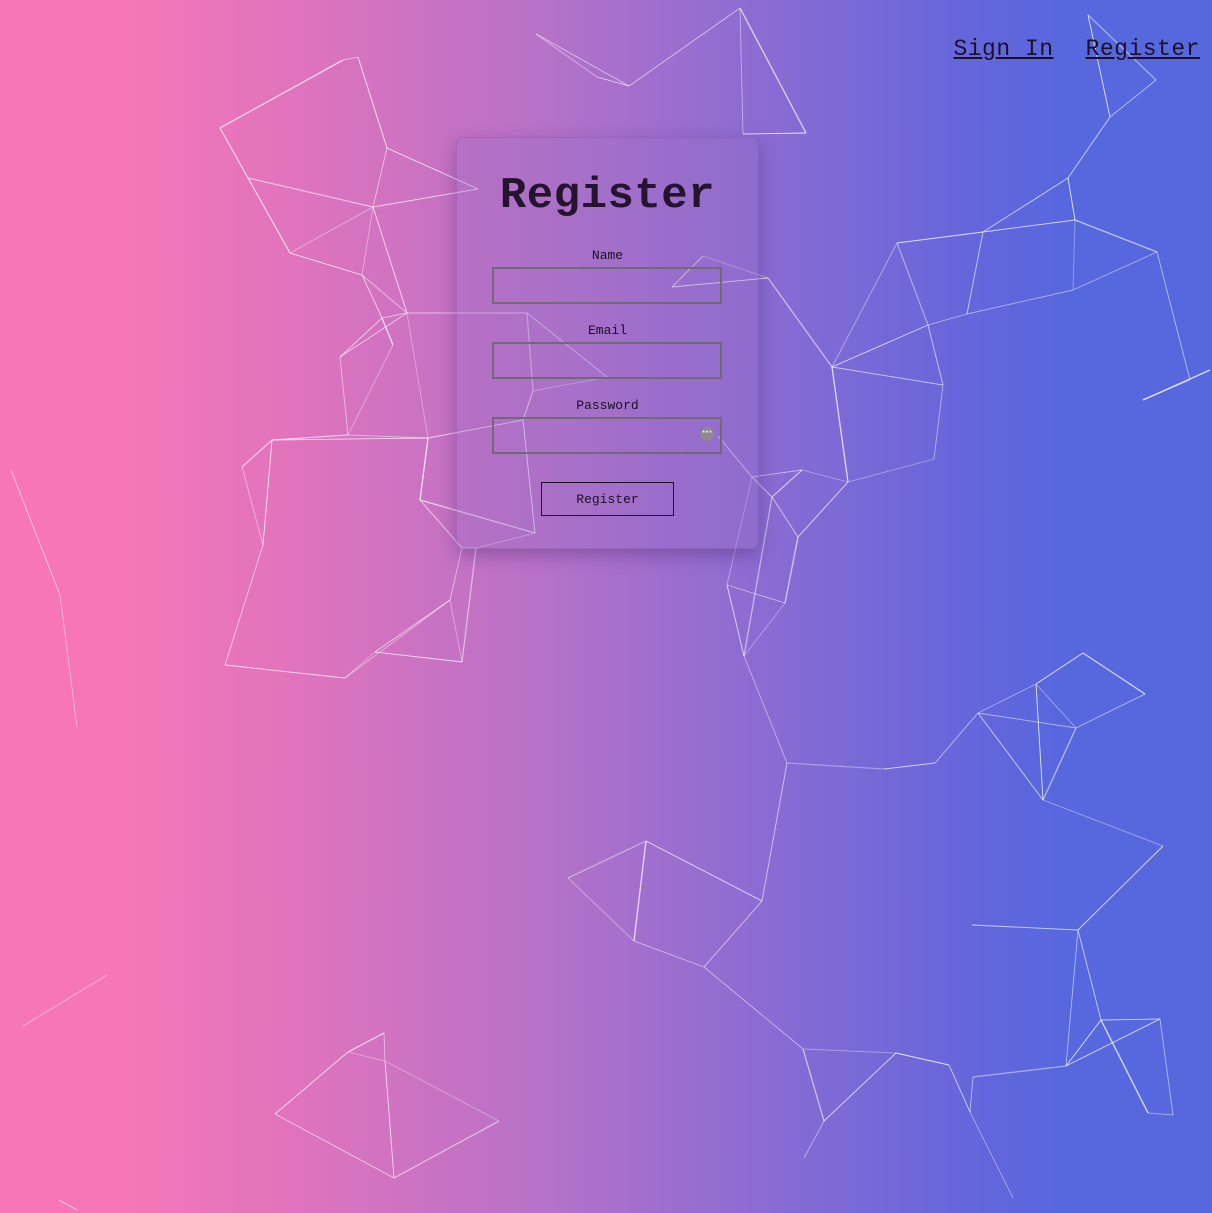  Describe the element at coordinates (607, 499) in the screenshot. I see `register-button: Register` at that location.